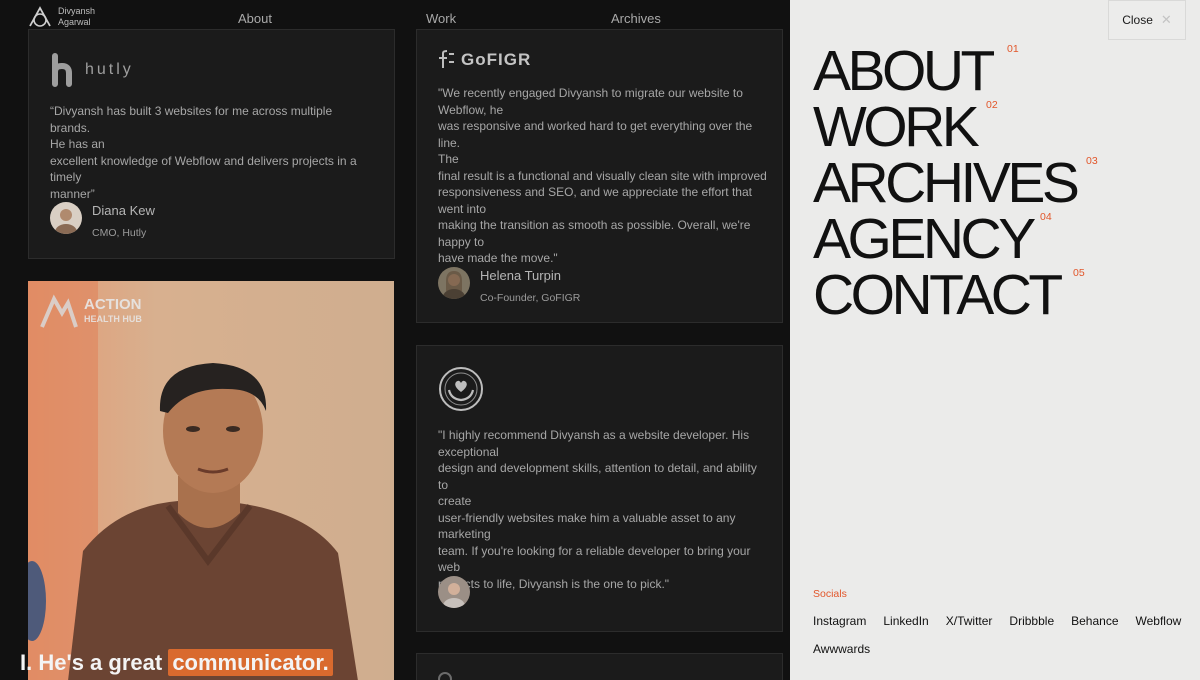 The height and width of the screenshot is (680, 1200). What do you see at coordinates (77, 11) in the screenshot?
I see `logo-line-1: Divyansh` at bounding box center [77, 11].